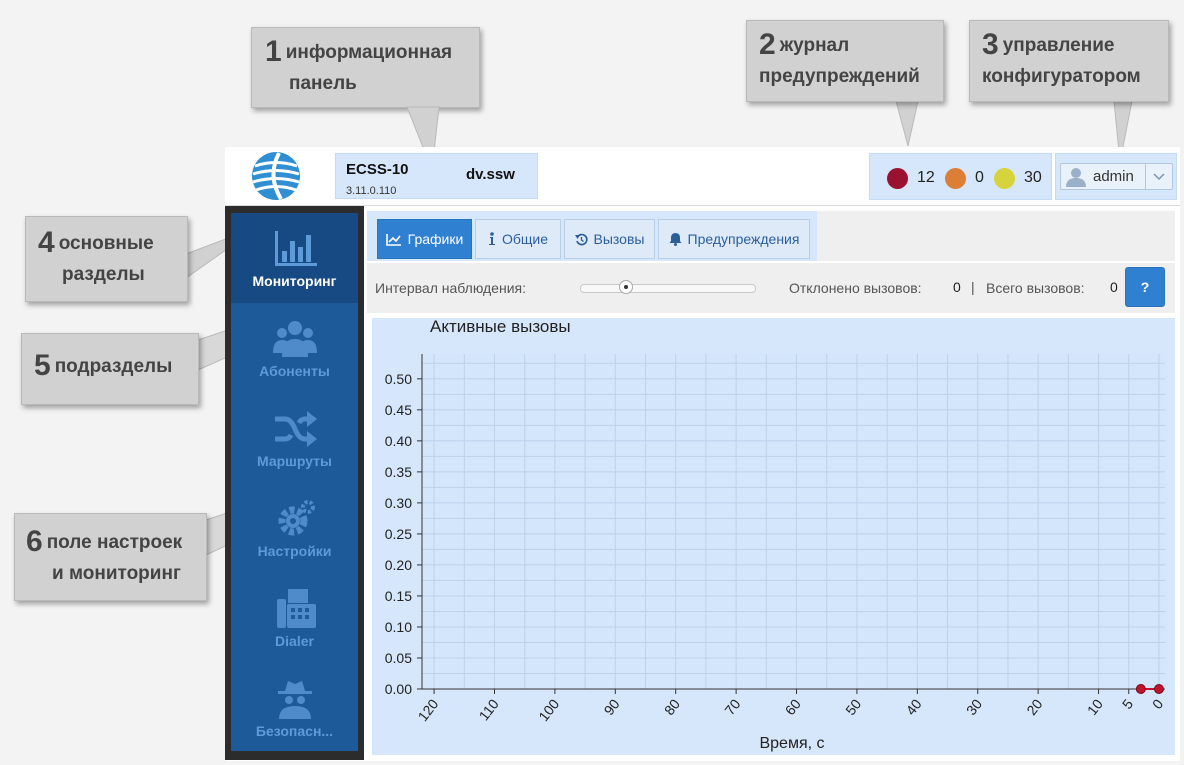 Image resolution: width=1184 pixels, height=765 pixels. Describe the element at coordinates (1069, 61) in the screenshot. I see `callout-config-manager: 3 управление конфигуратором` at that location.